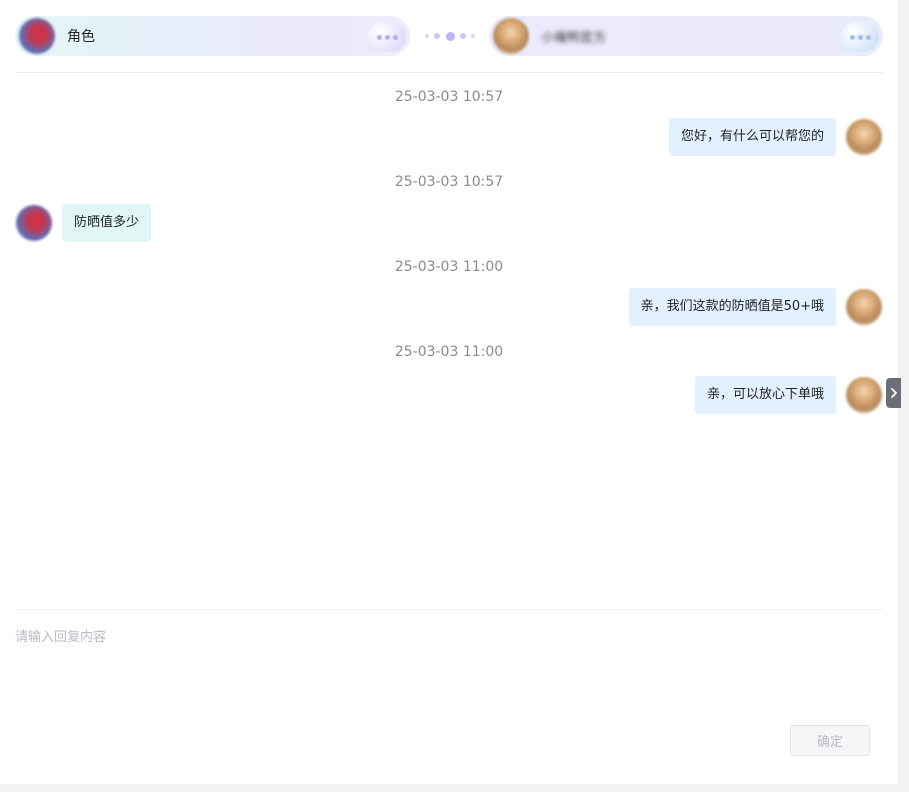 The width and height of the screenshot is (909, 792). Describe the element at coordinates (212, 36) in the screenshot. I see `participant-pill-role: 角色` at that location.